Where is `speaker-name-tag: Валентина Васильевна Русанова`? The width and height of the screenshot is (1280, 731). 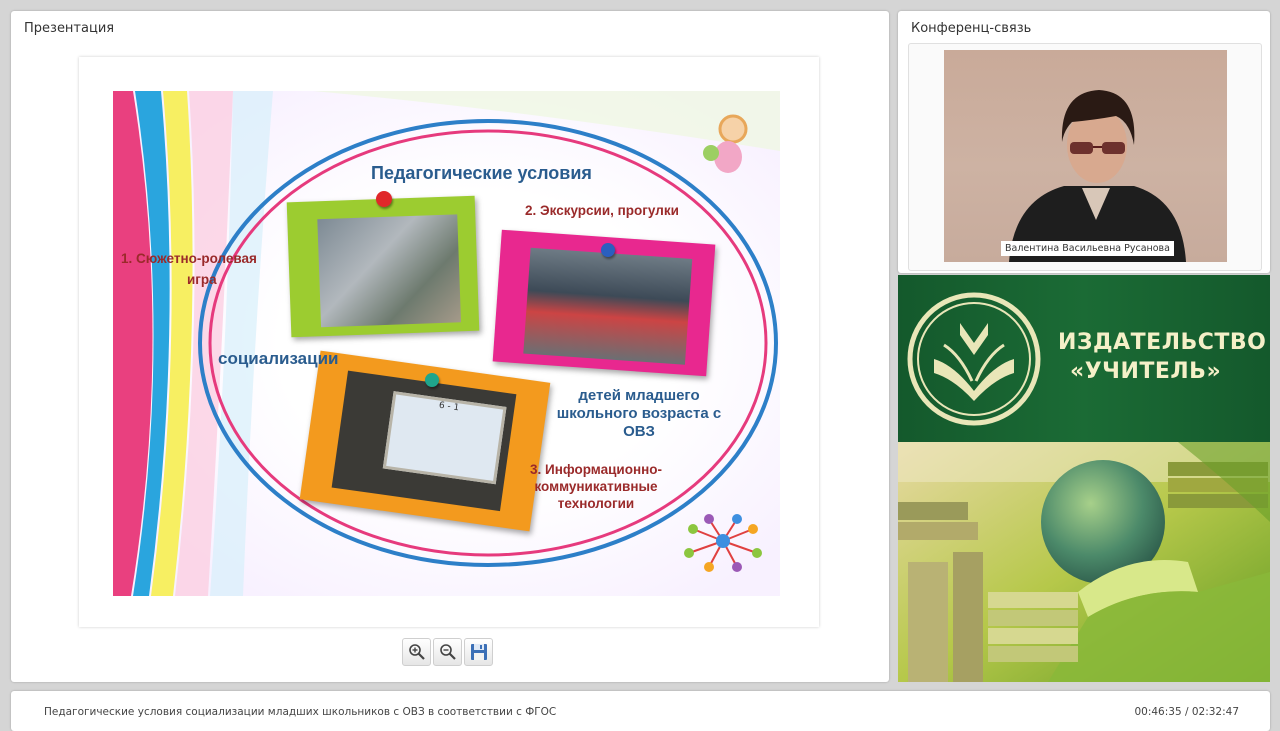 speaker-name-tag: Валентина Васильевна Русанова is located at coordinates (1087, 248).